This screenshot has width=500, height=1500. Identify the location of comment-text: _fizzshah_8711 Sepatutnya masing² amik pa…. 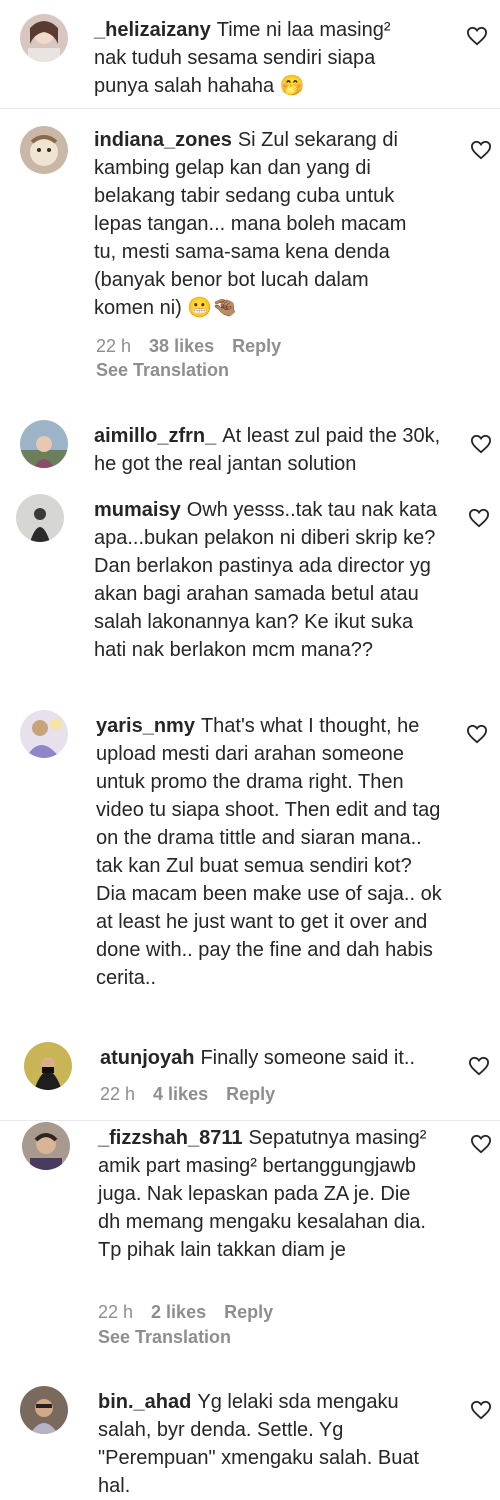
(263, 1194).